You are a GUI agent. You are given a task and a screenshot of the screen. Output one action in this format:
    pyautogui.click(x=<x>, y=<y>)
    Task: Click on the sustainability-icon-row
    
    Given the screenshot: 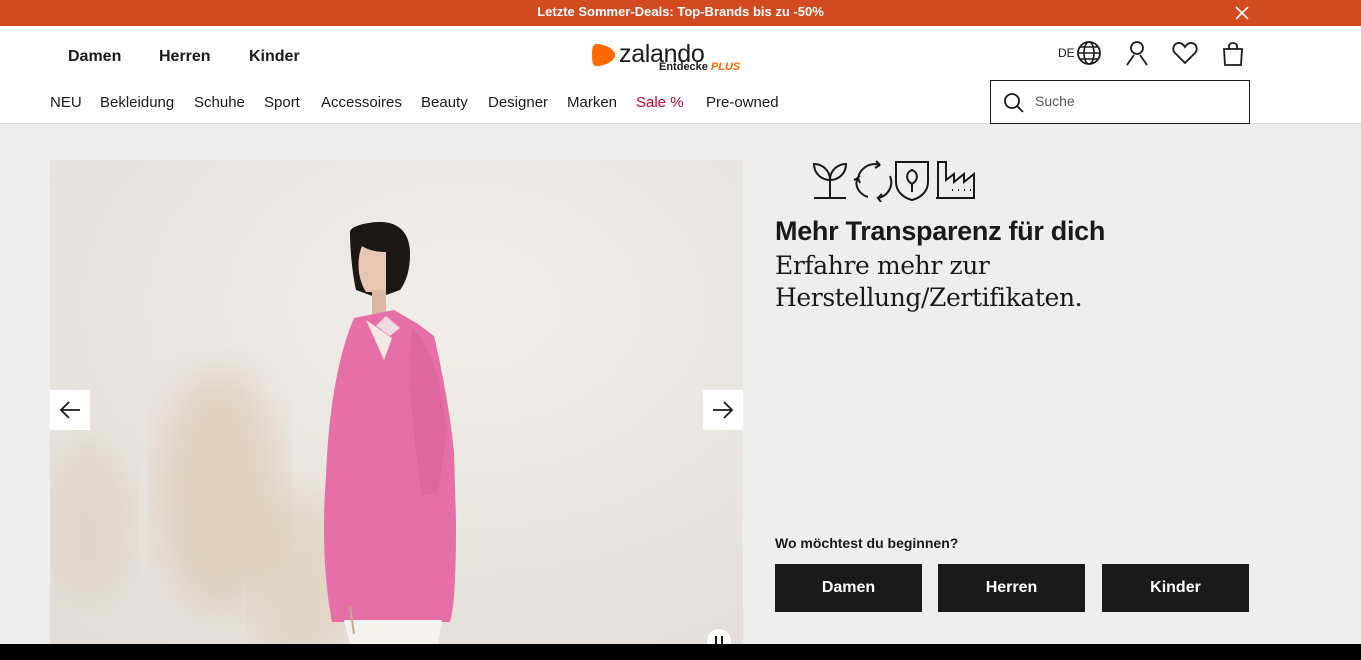 What is the action you would take?
    pyautogui.click(x=893, y=181)
    